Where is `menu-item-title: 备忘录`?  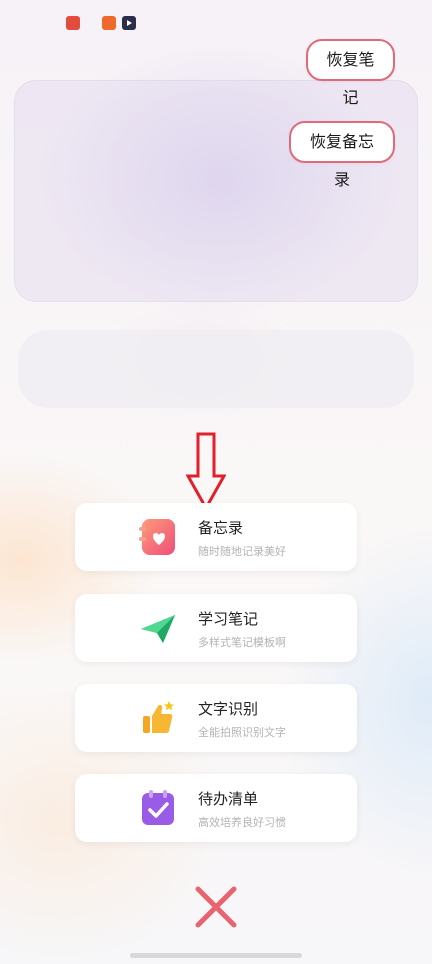
menu-item-title: 备忘录 is located at coordinates (221, 528).